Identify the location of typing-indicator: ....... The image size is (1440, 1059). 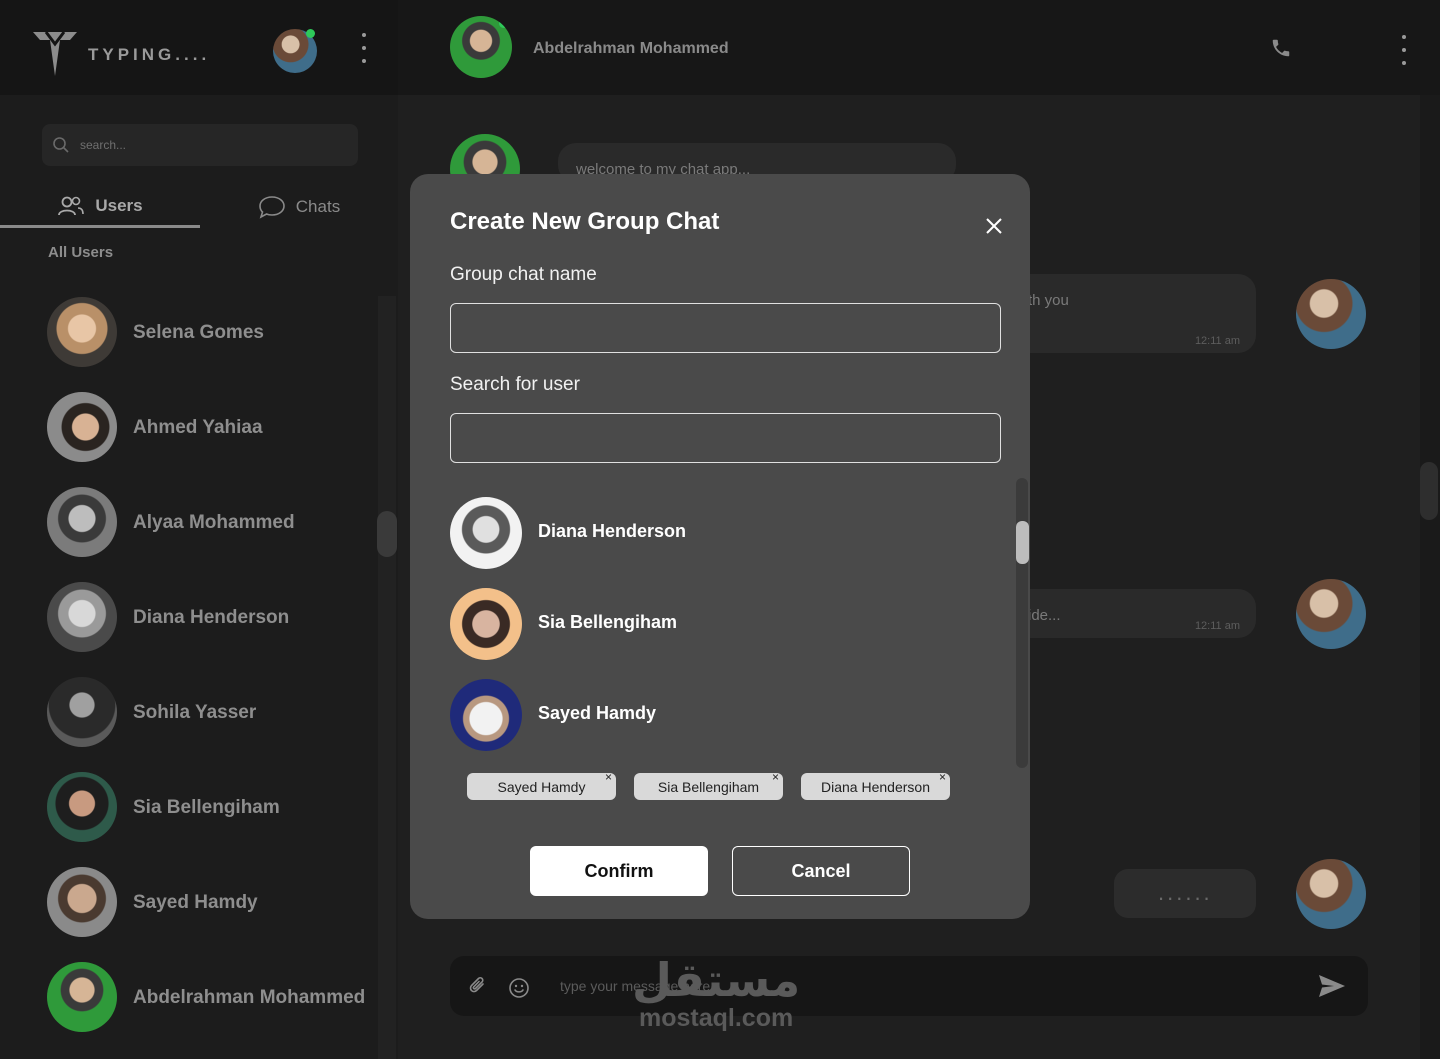
(1185, 893).